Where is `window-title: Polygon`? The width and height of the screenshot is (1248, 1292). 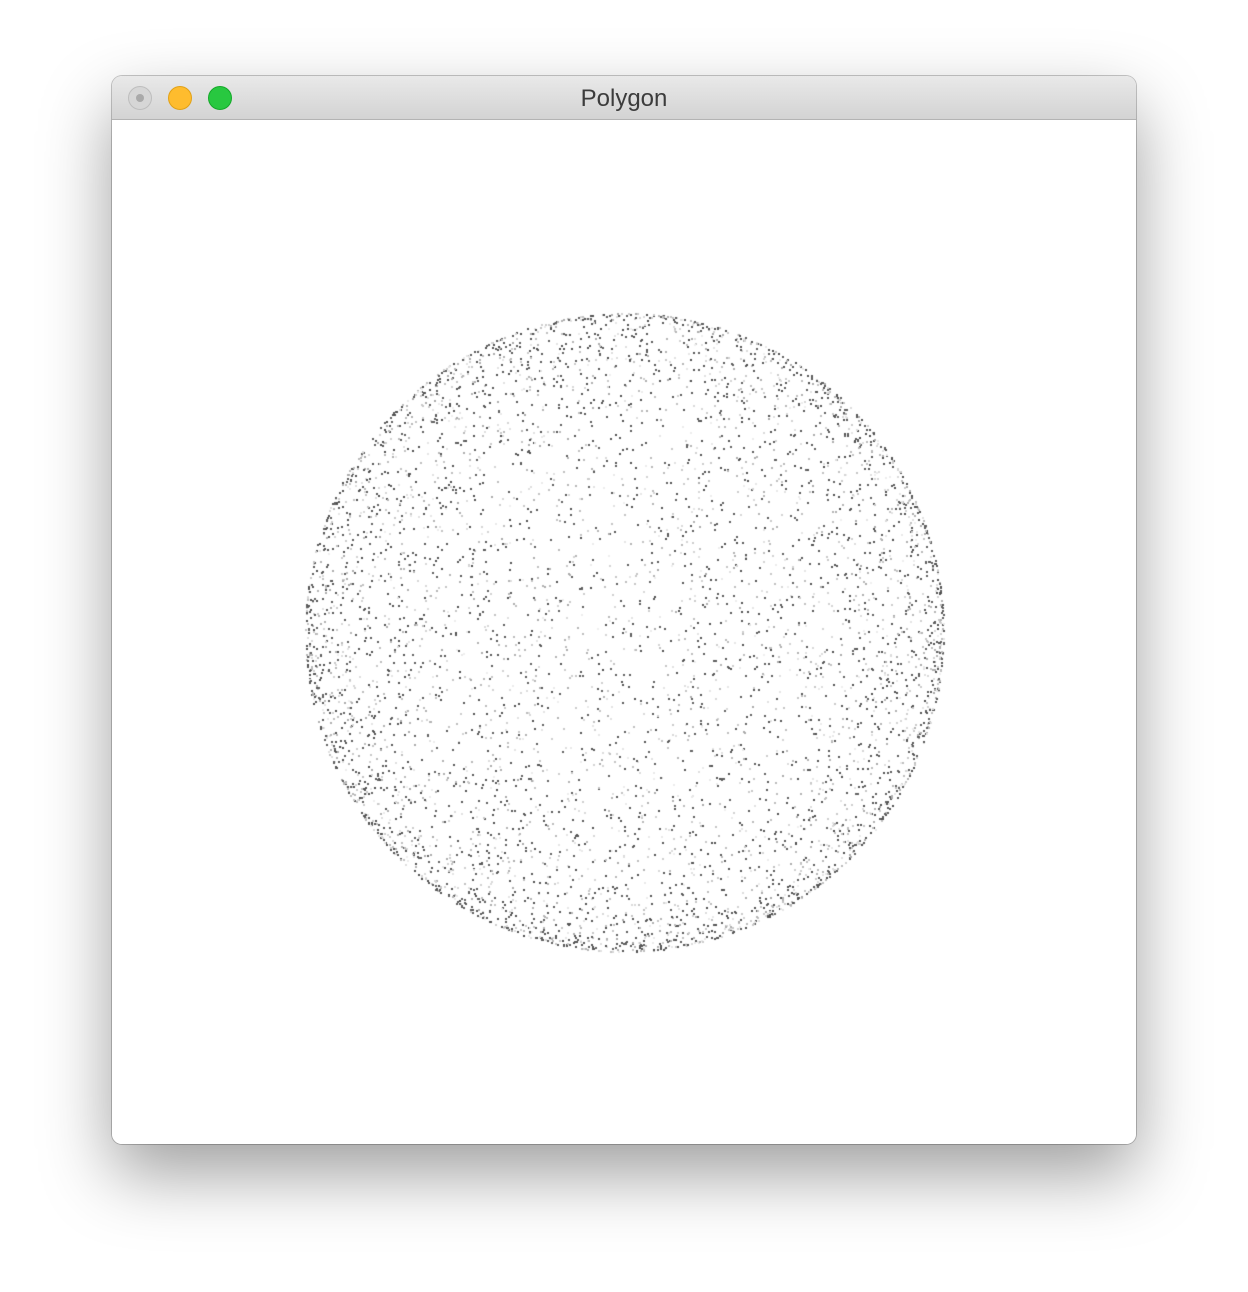 window-title: Polygon is located at coordinates (624, 98).